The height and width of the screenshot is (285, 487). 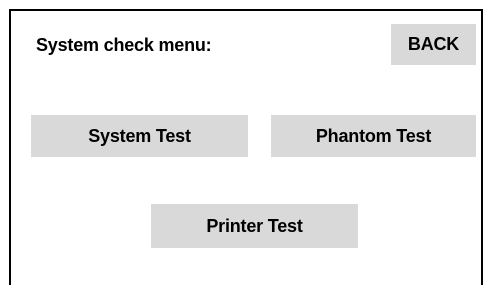 I want to click on phantom-test-label: Phantom Test, so click(x=373, y=135).